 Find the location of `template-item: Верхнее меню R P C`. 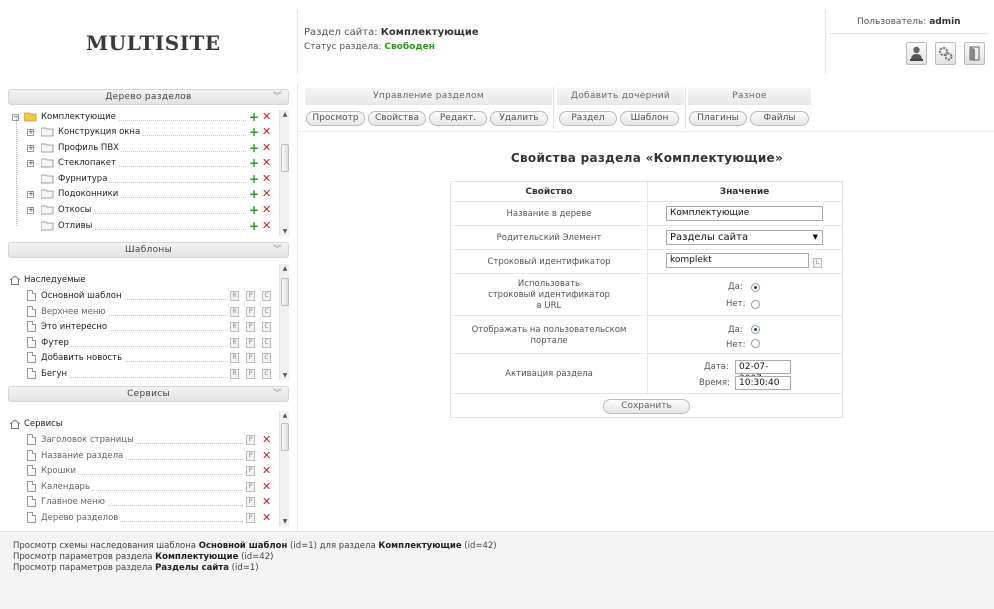

template-item: Верхнее меню R P C is located at coordinates (143, 312).